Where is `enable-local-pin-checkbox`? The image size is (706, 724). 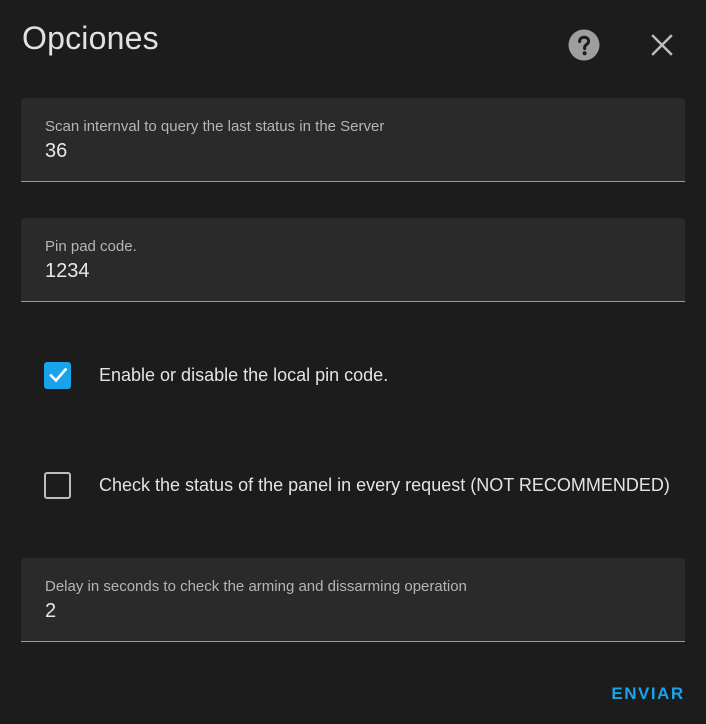
enable-local-pin-checkbox is located at coordinates (57, 375).